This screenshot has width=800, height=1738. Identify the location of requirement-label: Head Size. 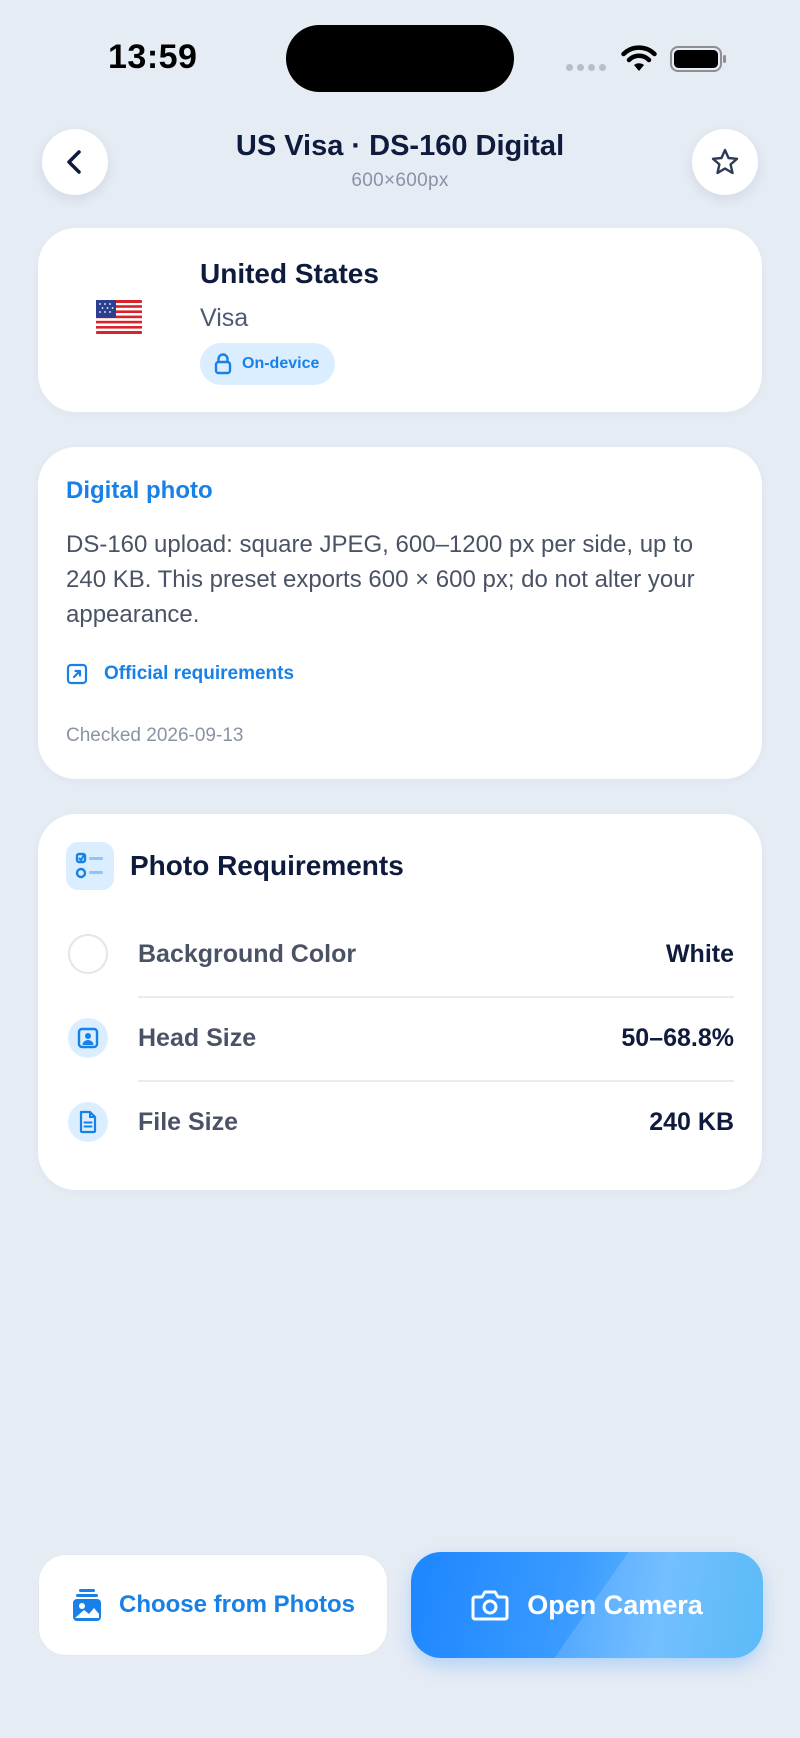
(197, 1037).